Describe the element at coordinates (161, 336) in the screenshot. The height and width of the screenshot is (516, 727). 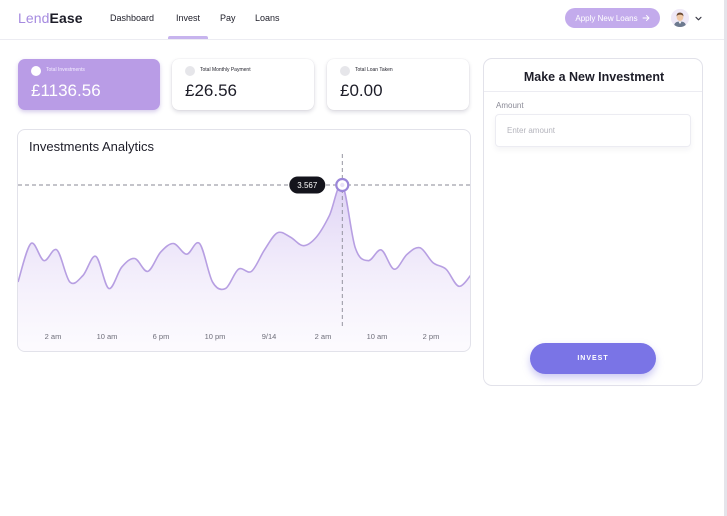
I see `chart-x-tick-label: 6 pm` at that location.